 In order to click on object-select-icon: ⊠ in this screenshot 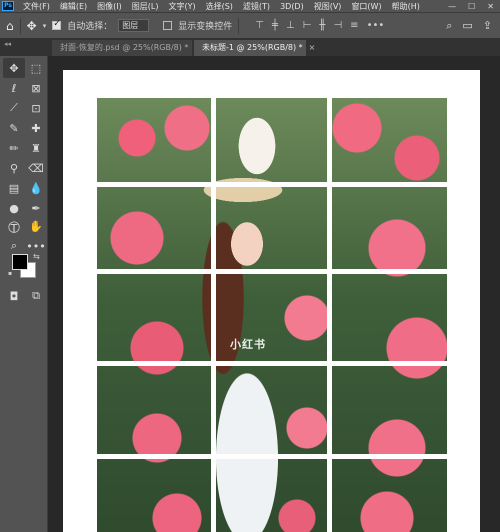, I will do `click(36, 88)`.